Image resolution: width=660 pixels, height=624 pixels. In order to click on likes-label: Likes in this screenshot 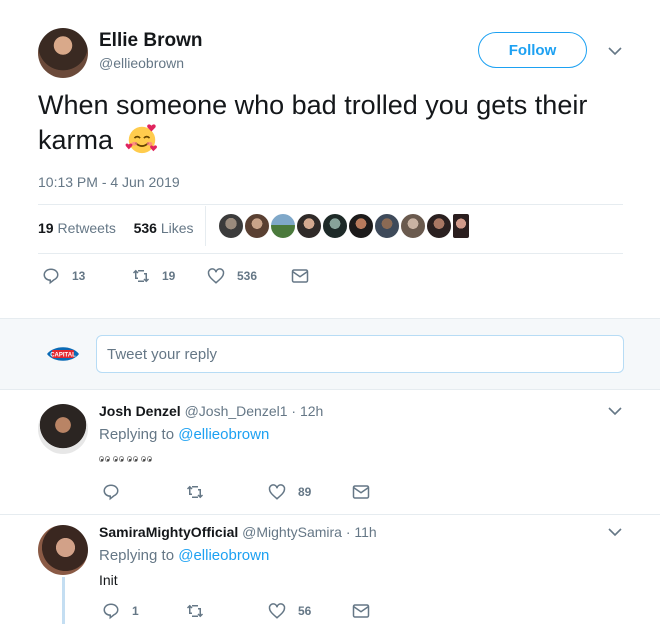, I will do `click(177, 228)`.